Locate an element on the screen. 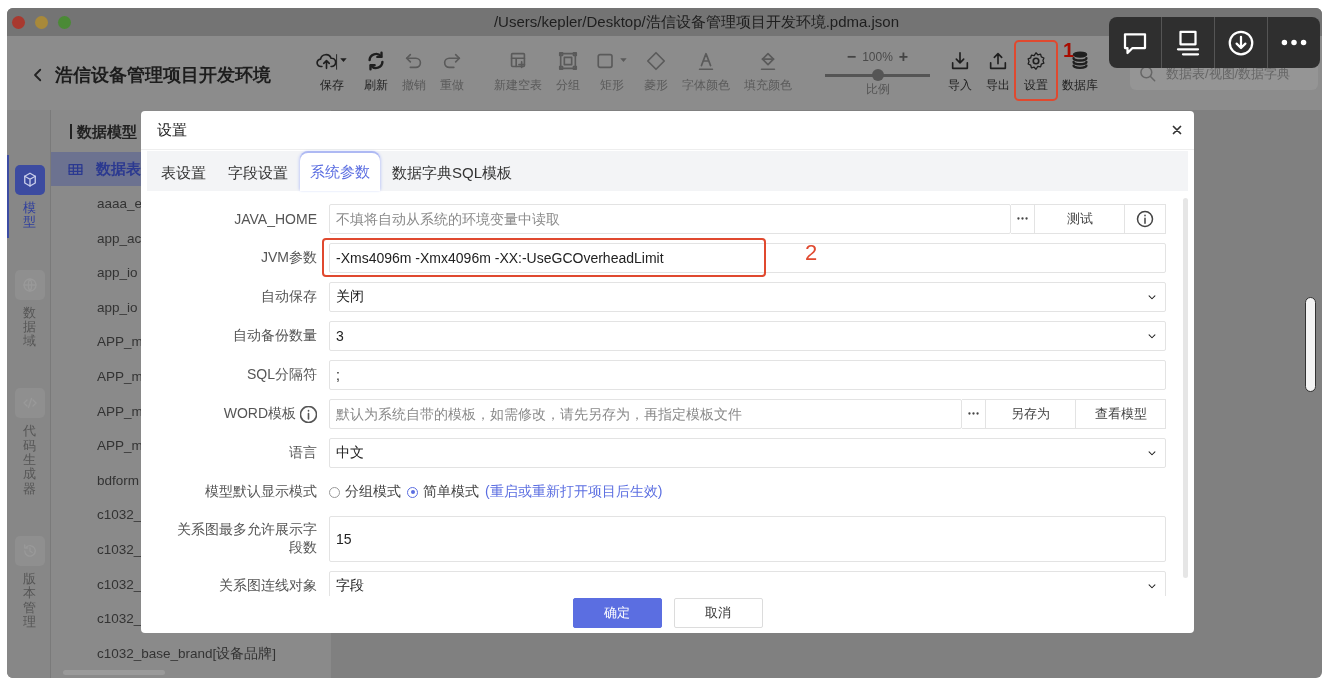  field-label: 语言 is located at coordinates (303, 453).